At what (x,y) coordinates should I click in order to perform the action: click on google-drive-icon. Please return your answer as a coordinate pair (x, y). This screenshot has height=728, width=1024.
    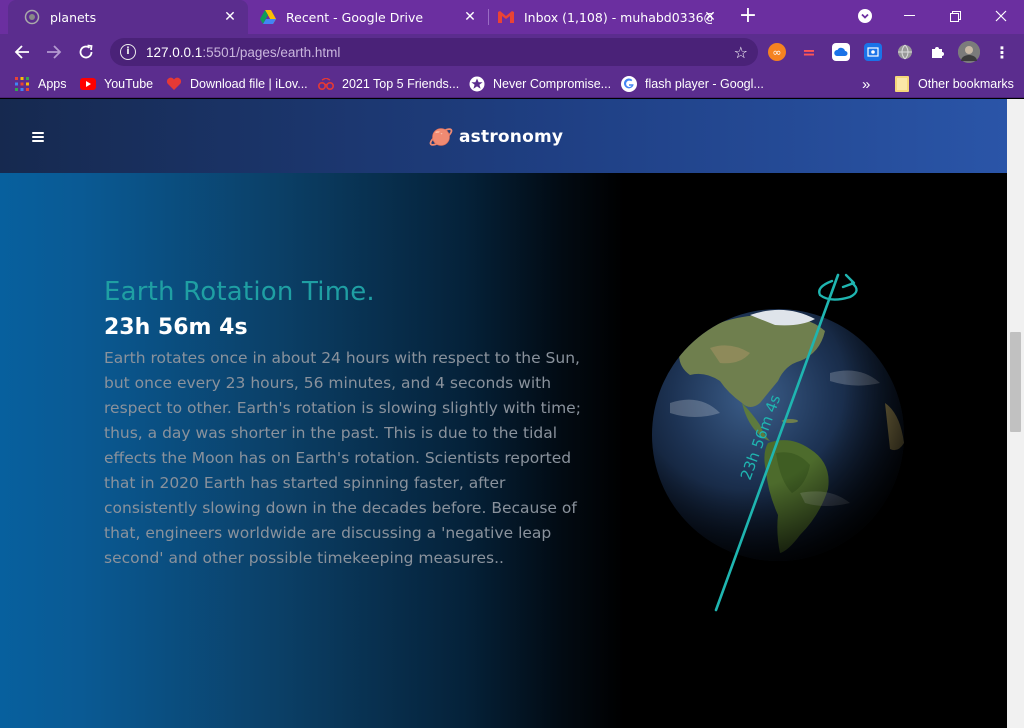
    Looking at the image, I should click on (268, 17).